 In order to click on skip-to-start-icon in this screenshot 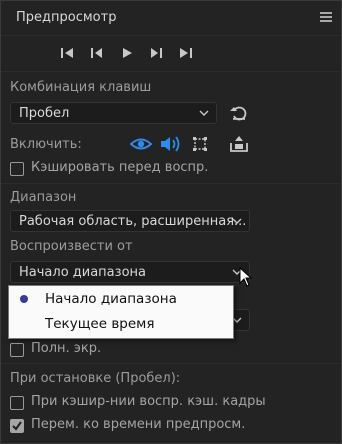, I will do `click(68, 53)`.